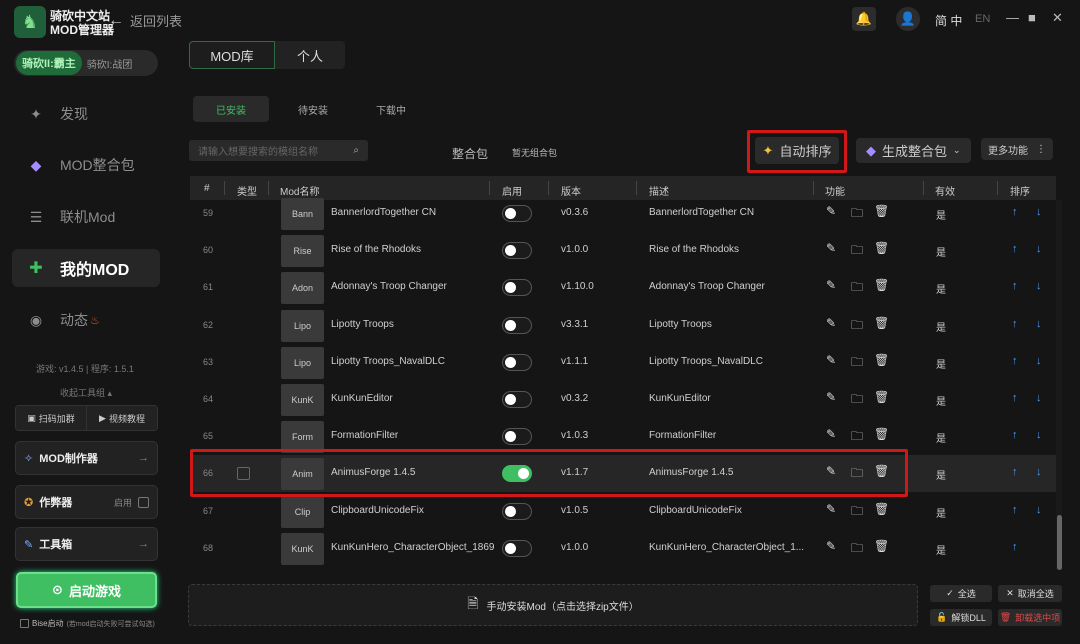  What do you see at coordinates (313, 109) in the screenshot?
I see `tab-pending: 待安装` at bounding box center [313, 109].